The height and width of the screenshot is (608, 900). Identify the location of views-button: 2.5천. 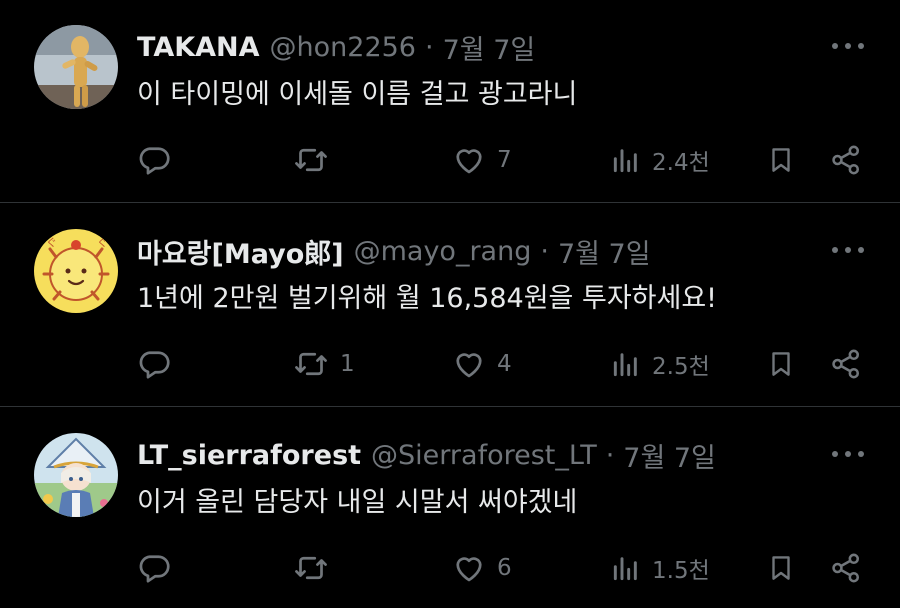
(660, 364).